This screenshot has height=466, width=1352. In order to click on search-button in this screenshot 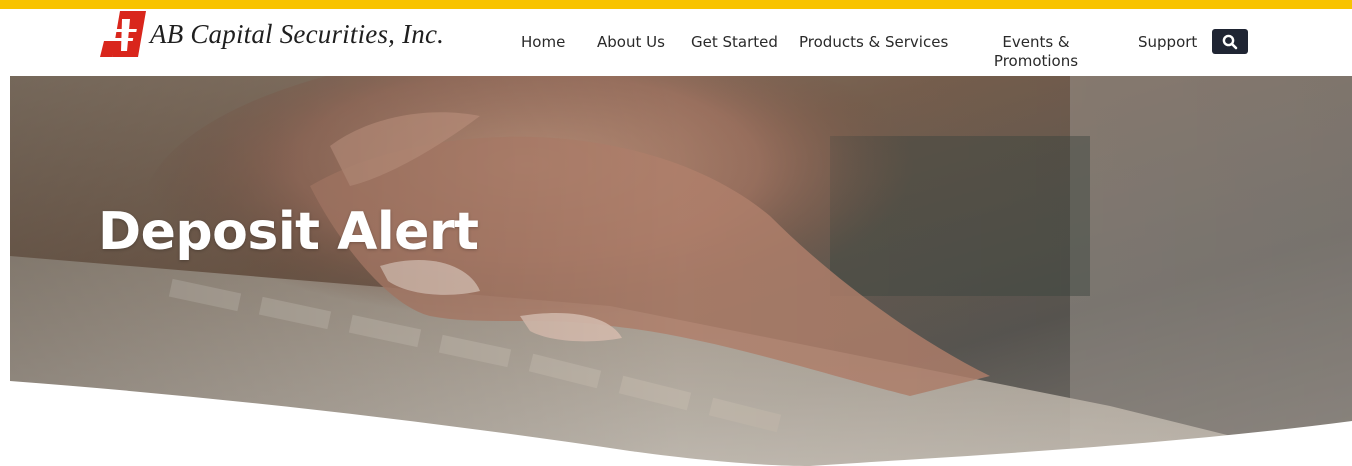, I will do `click(1230, 41)`.